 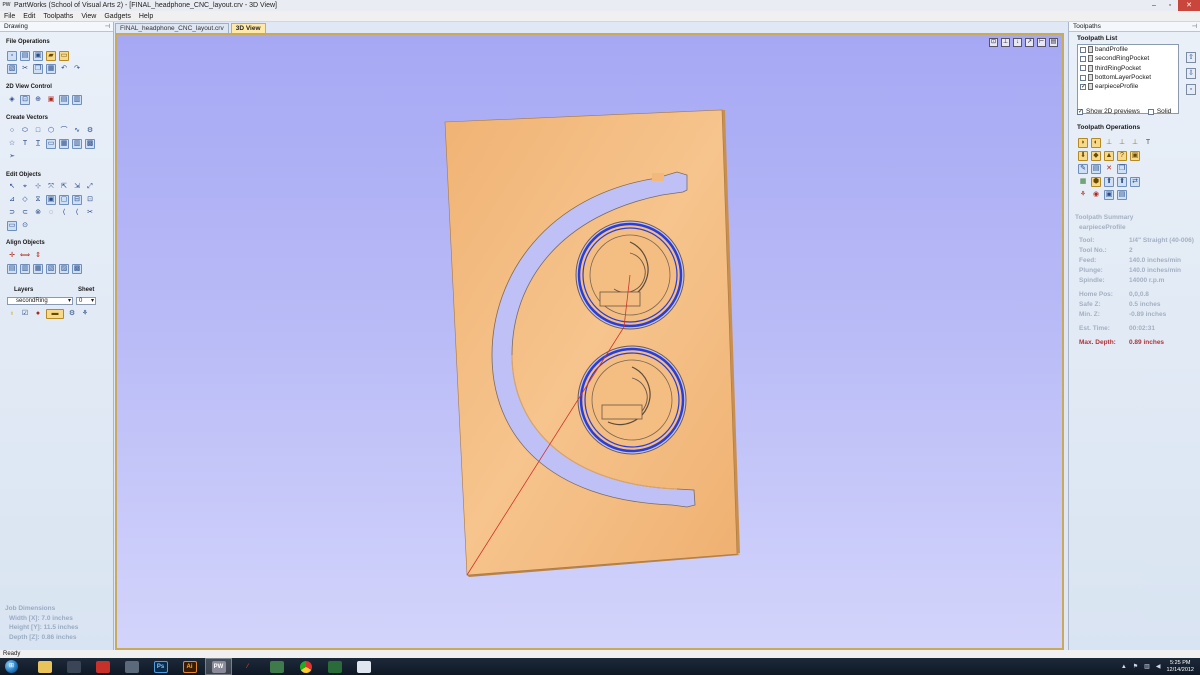 I want to click on node-select-icon: ⌖, so click(x=25, y=187).